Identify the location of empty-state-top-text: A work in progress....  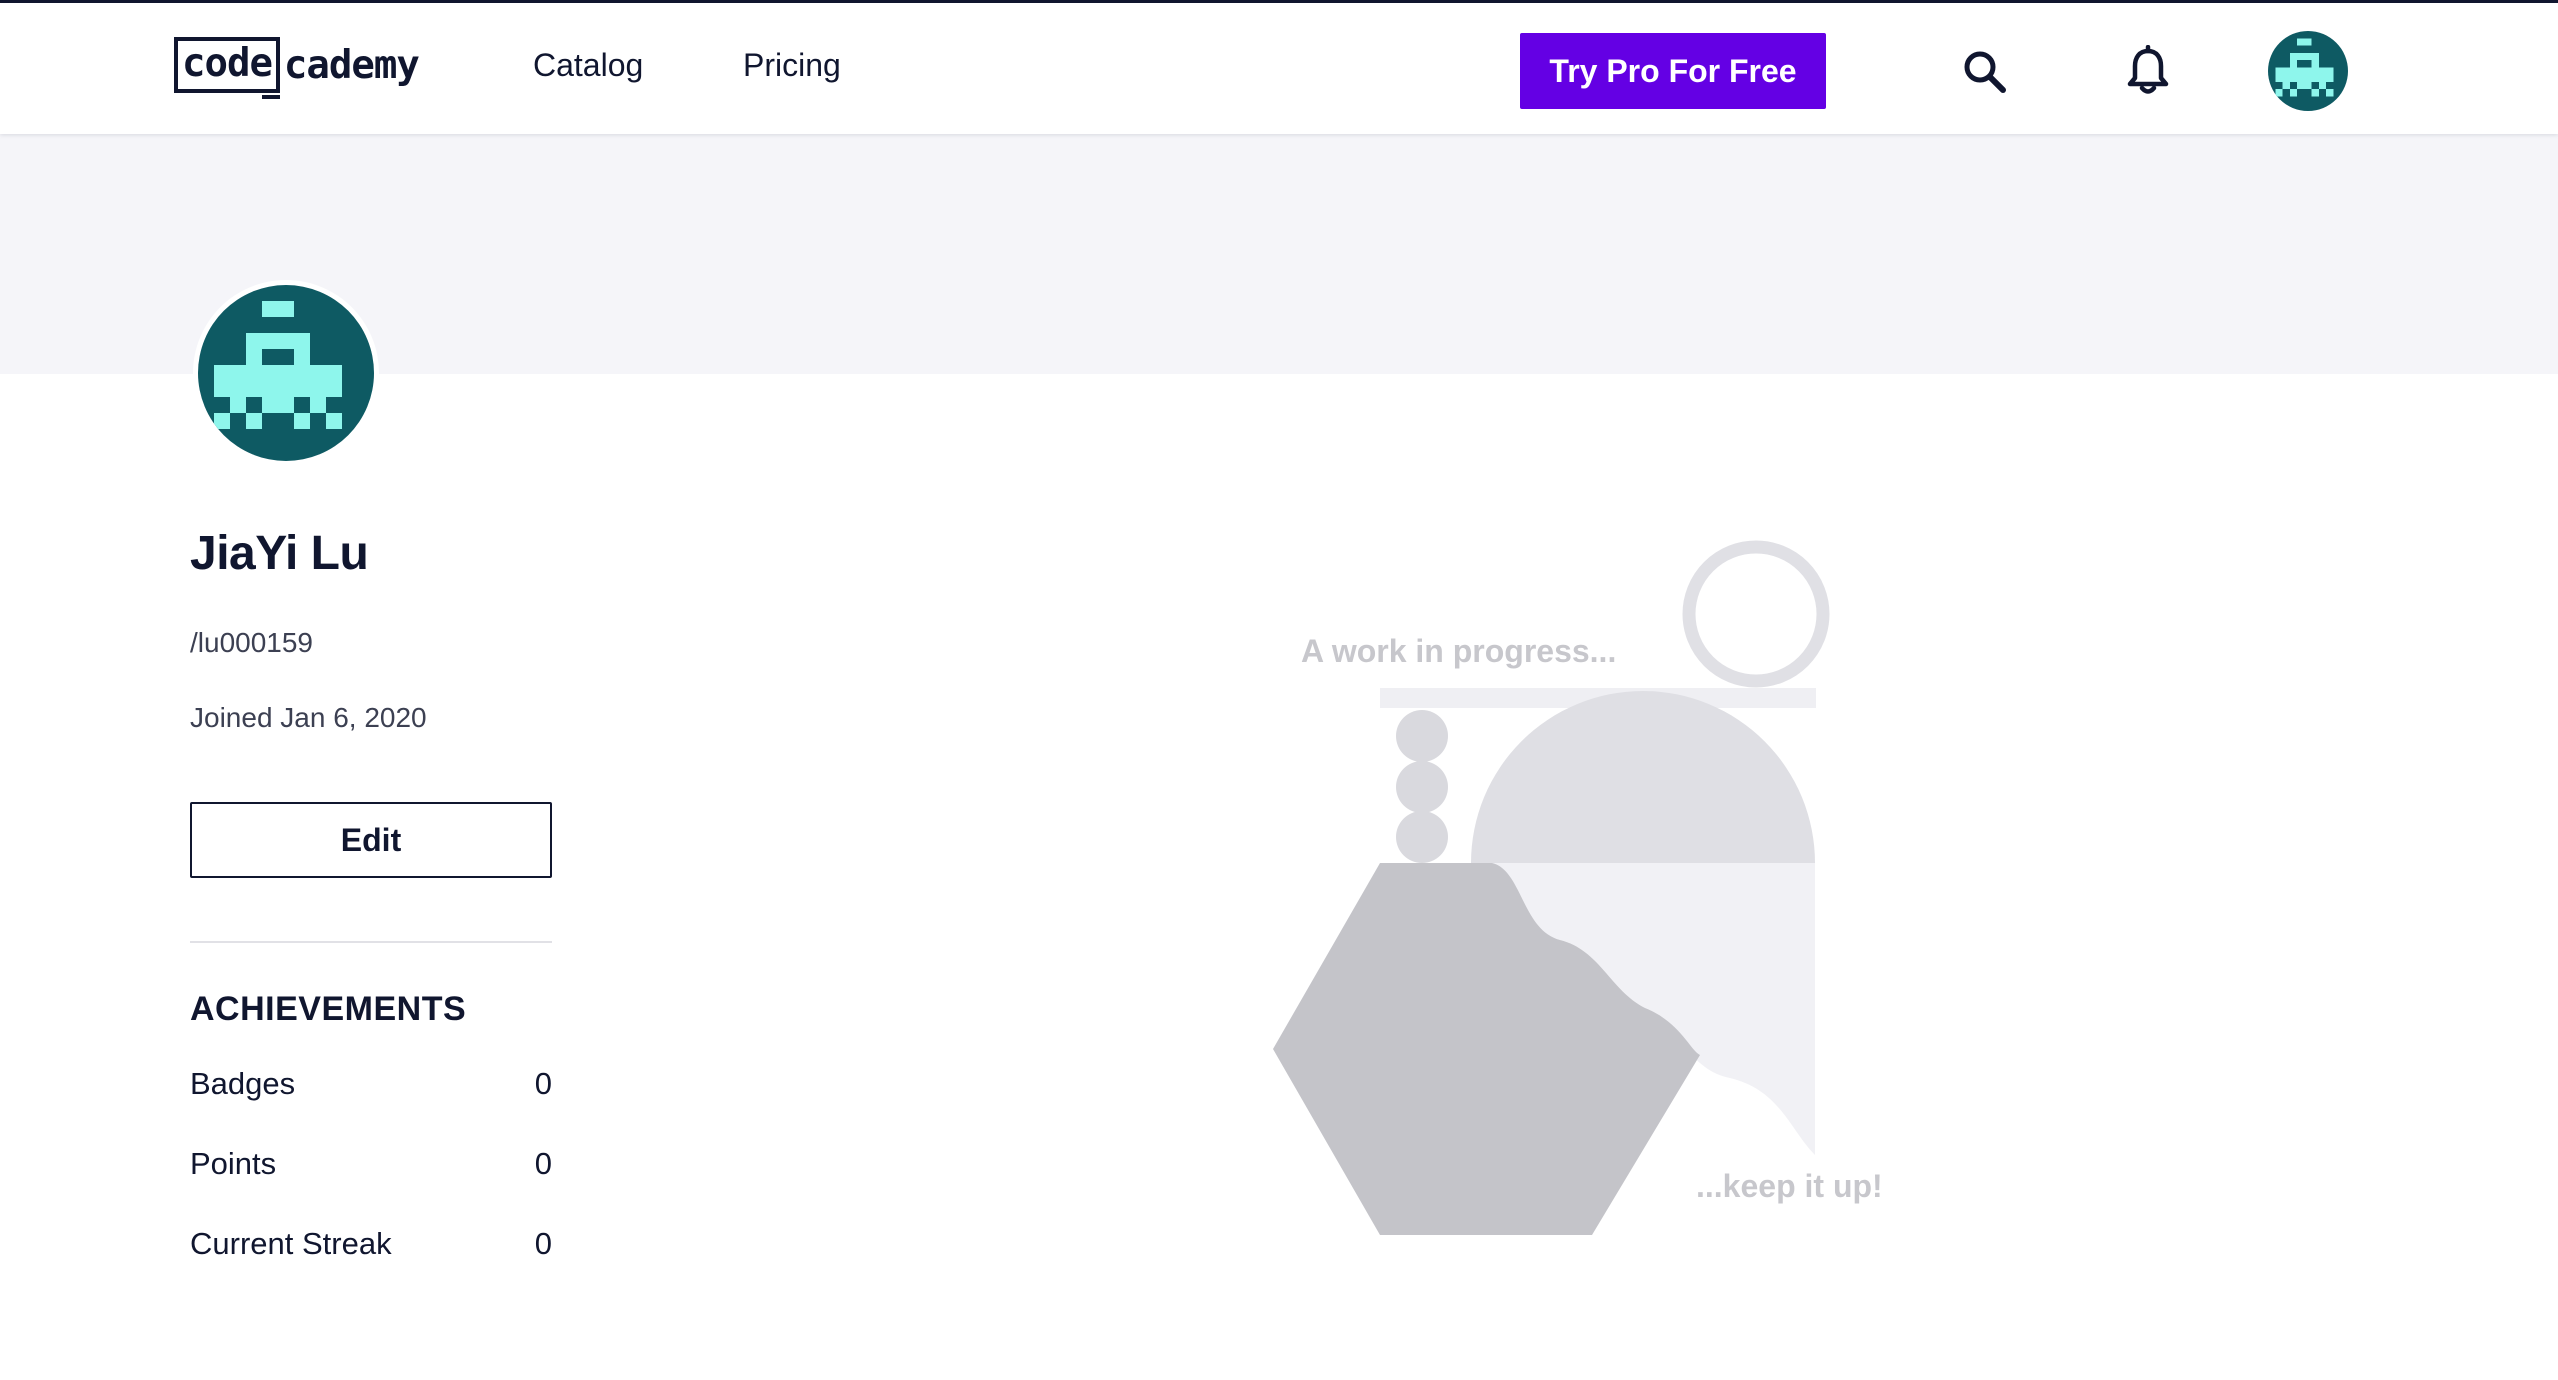
(1458, 651).